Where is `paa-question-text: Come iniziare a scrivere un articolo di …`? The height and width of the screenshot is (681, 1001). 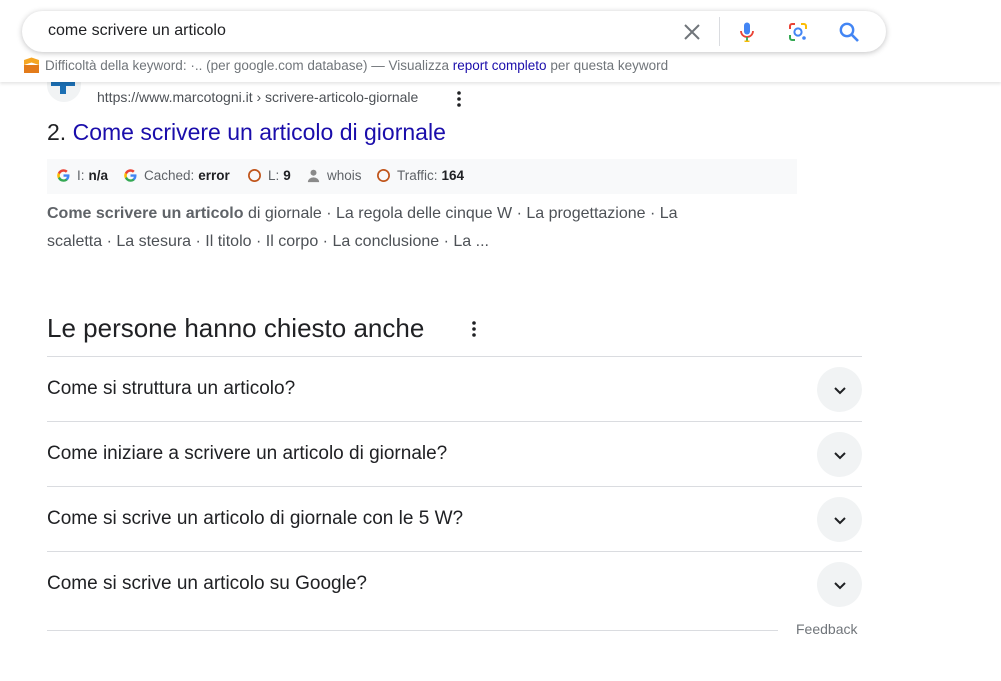 paa-question-text: Come iniziare a scrivere un articolo di … is located at coordinates (247, 453).